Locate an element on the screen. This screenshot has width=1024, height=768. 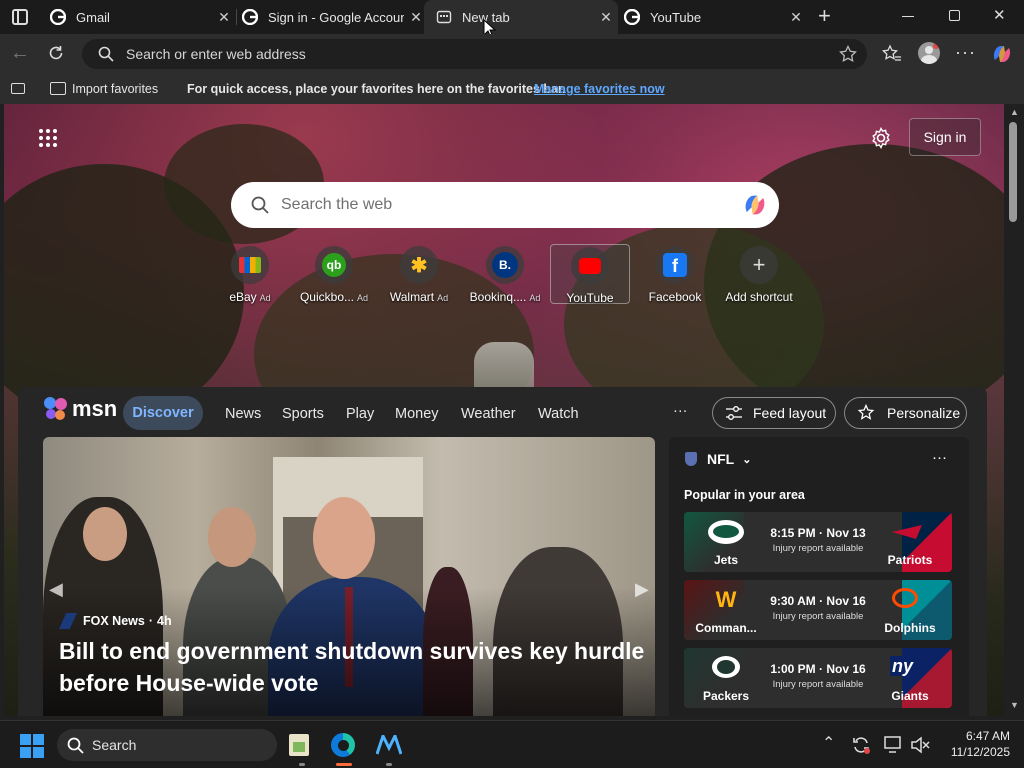
shortcut-label: Facebook is located at coordinates (675, 297).